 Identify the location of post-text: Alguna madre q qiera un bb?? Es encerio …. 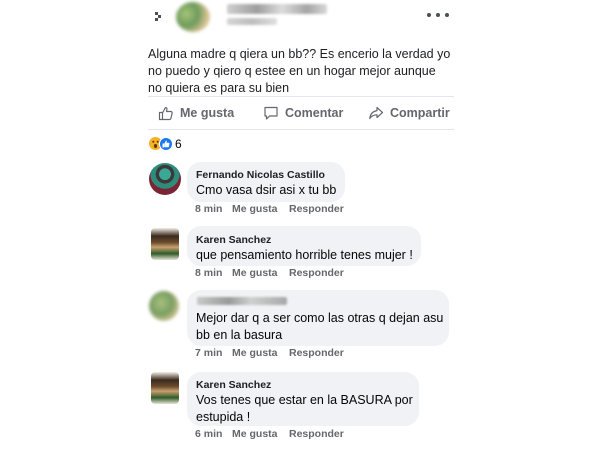
(299, 71).